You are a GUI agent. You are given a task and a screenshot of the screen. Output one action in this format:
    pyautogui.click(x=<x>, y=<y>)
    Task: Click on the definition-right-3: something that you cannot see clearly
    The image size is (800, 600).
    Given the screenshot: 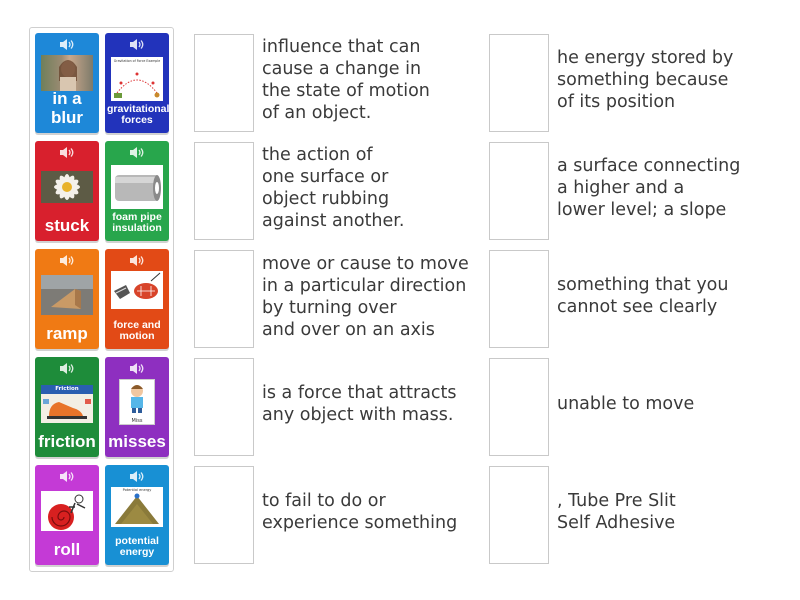 What is the action you would take?
    pyautogui.click(x=643, y=296)
    